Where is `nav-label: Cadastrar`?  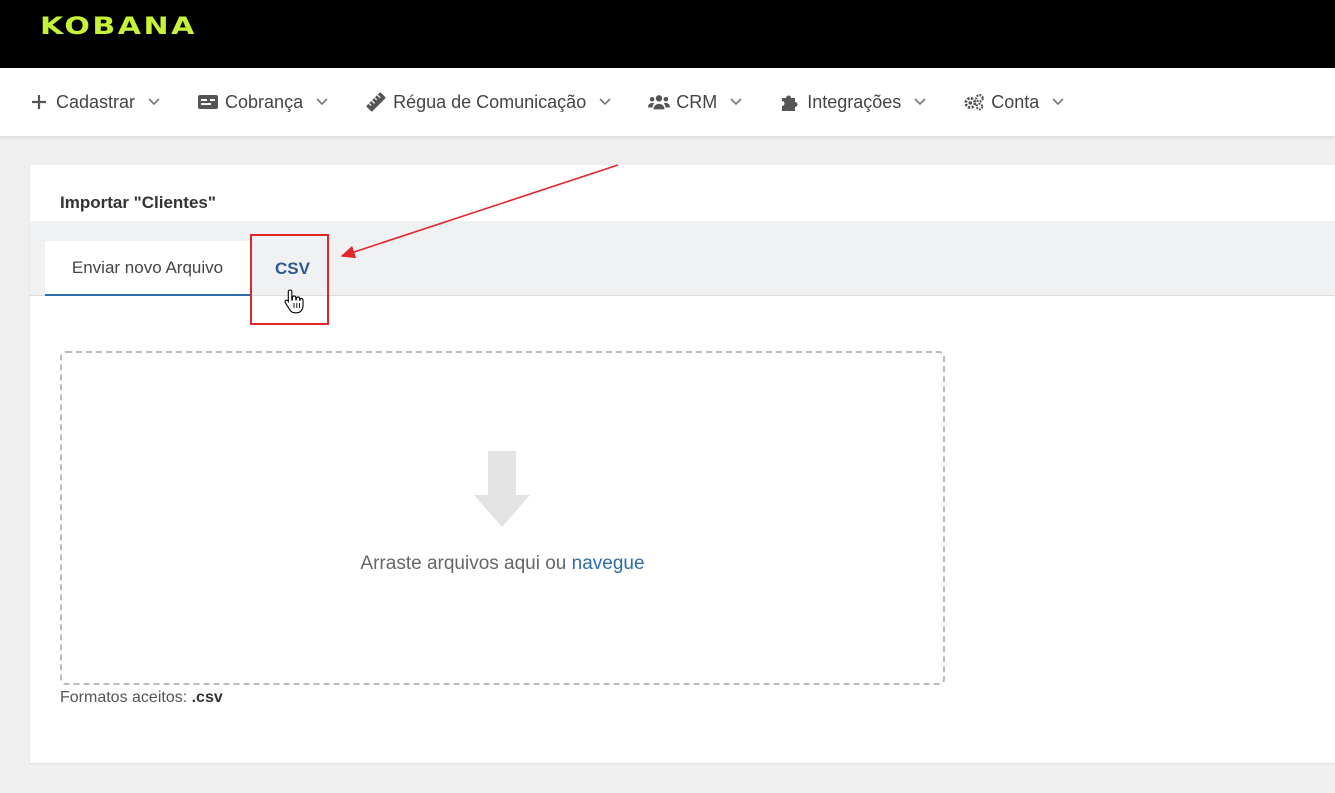
nav-label: Cadastrar is located at coordinates (96, 101).